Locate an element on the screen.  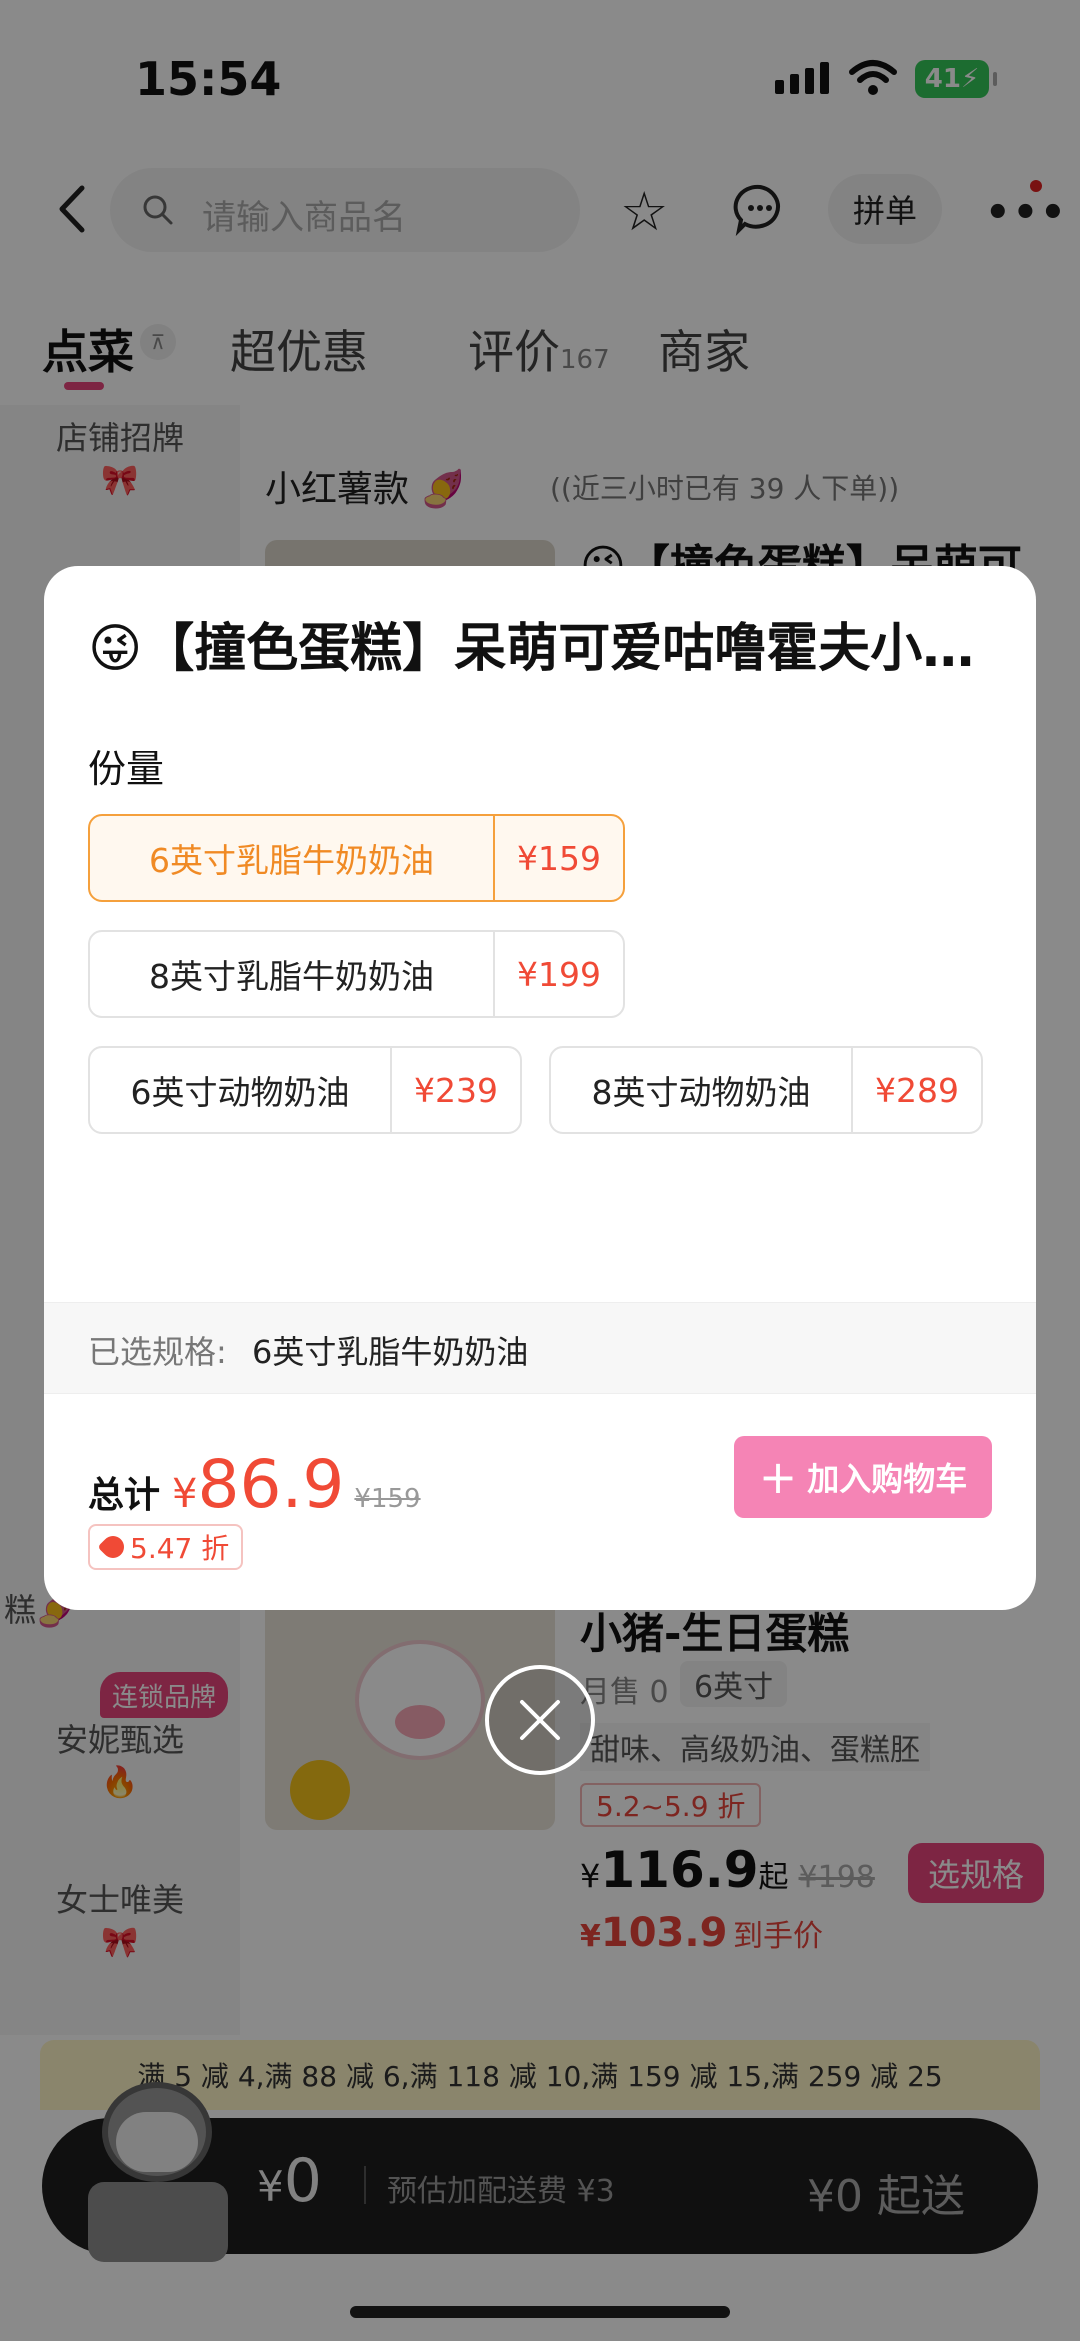
spec-option-6in-animal-cream: 6英寸动物奶油 ¥239 is located at coordinates (305, 1090).